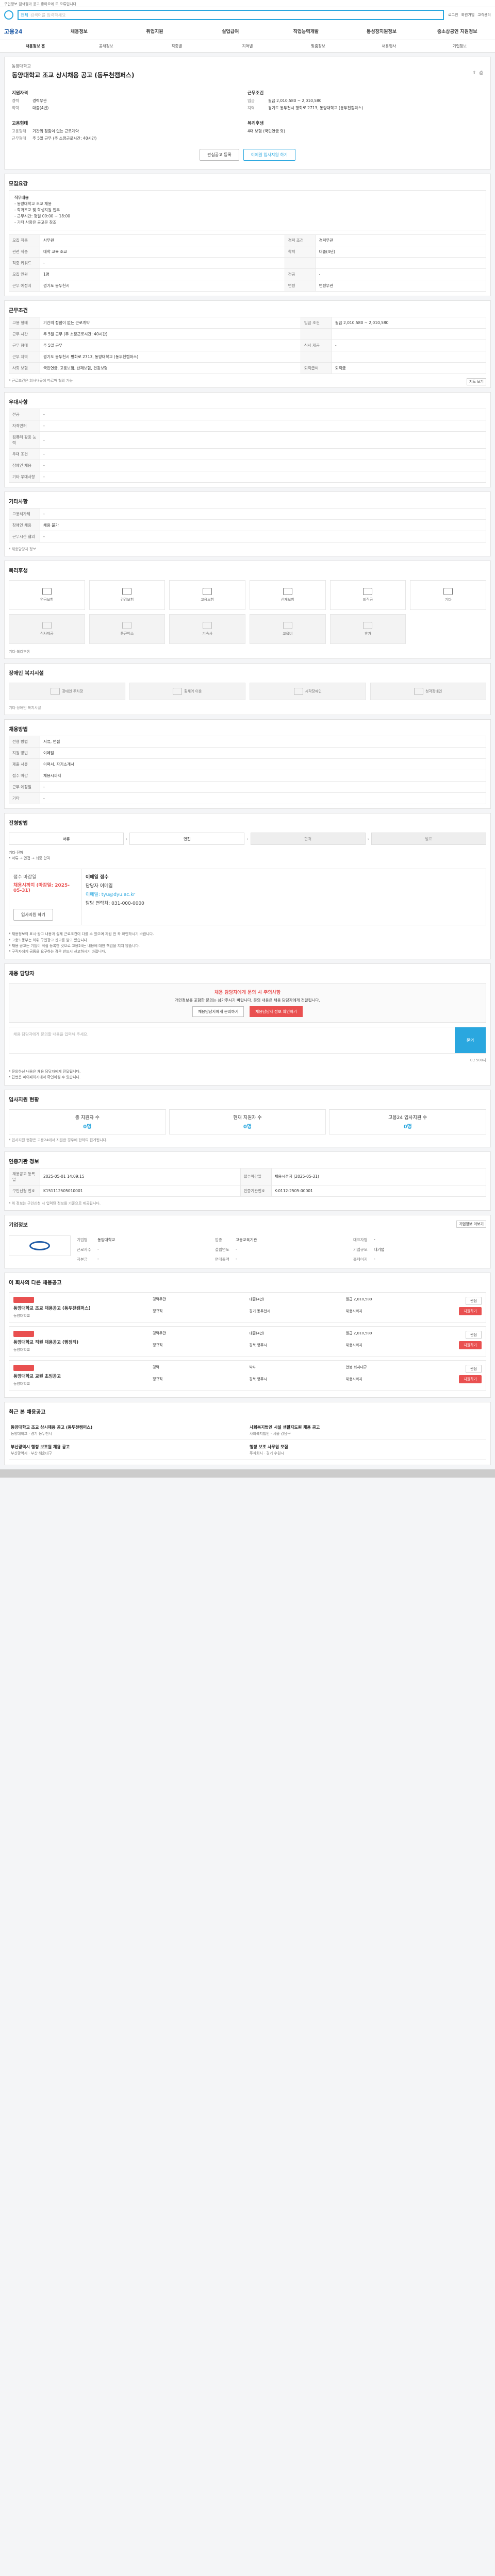 Image resolution: width=495 pixels, height=2576 pixels. What do you see at coordinates (207, 625) in the screenshot?
I see `dorm-icon` at bounding box center [207, 625].